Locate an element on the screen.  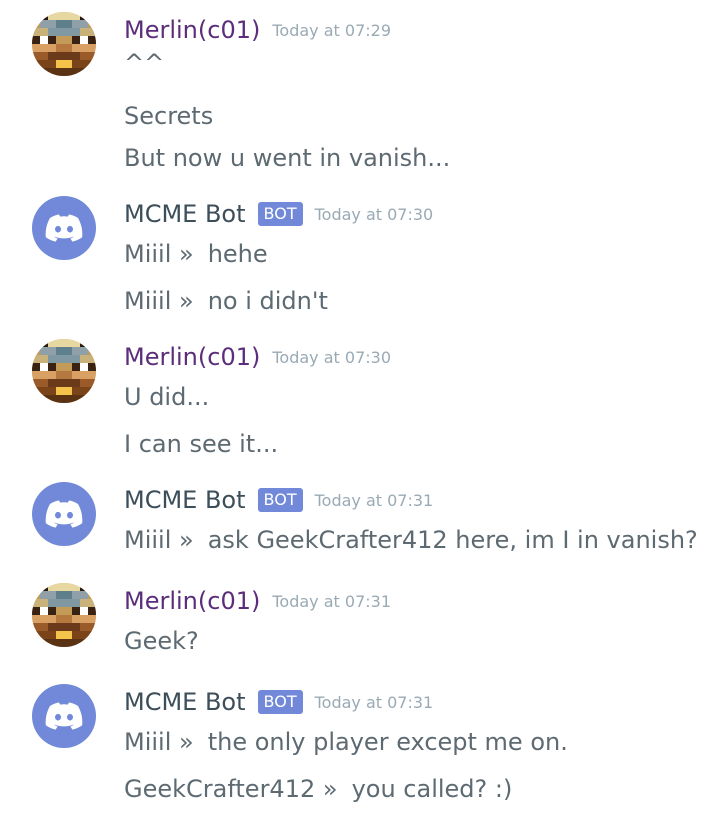
message-line: Miiil » the only player except me on. is located at coordinates (346, 742).